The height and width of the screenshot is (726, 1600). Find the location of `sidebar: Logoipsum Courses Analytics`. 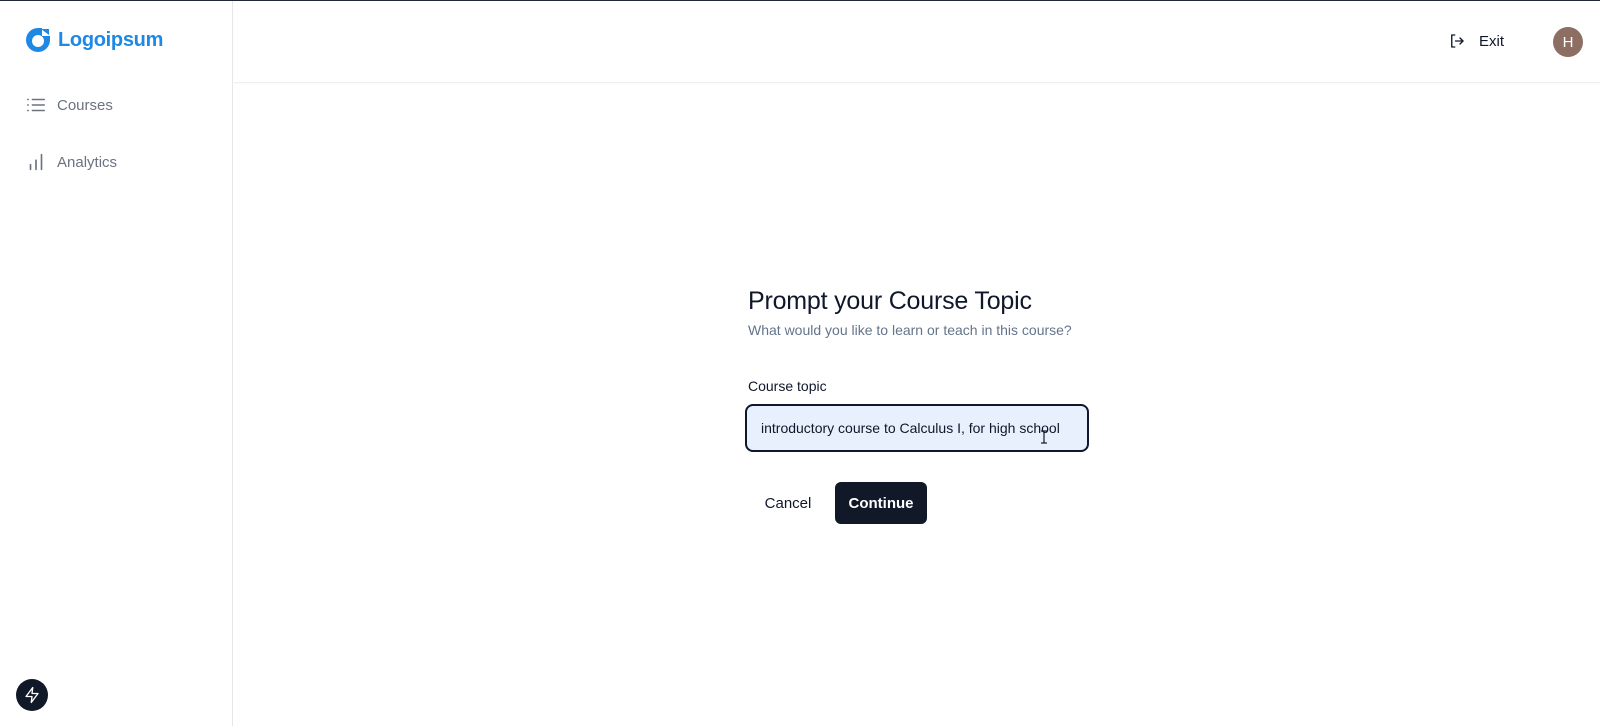

sidebar: Logoipsum Courses Analytics is located at coordinates (116, 363).